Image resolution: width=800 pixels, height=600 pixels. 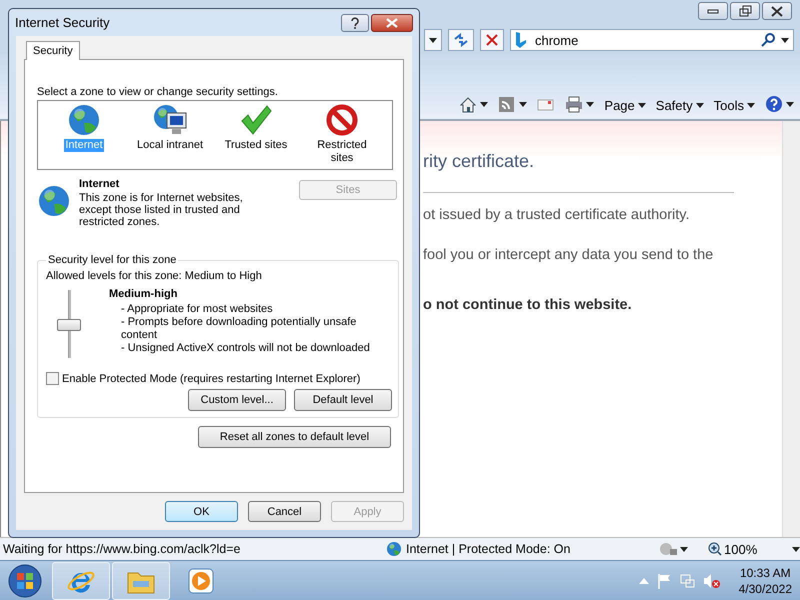 I want to click on status-text: Waiting for https://www.bing.com/aclk?ld=e, so click(x=122, y=549).